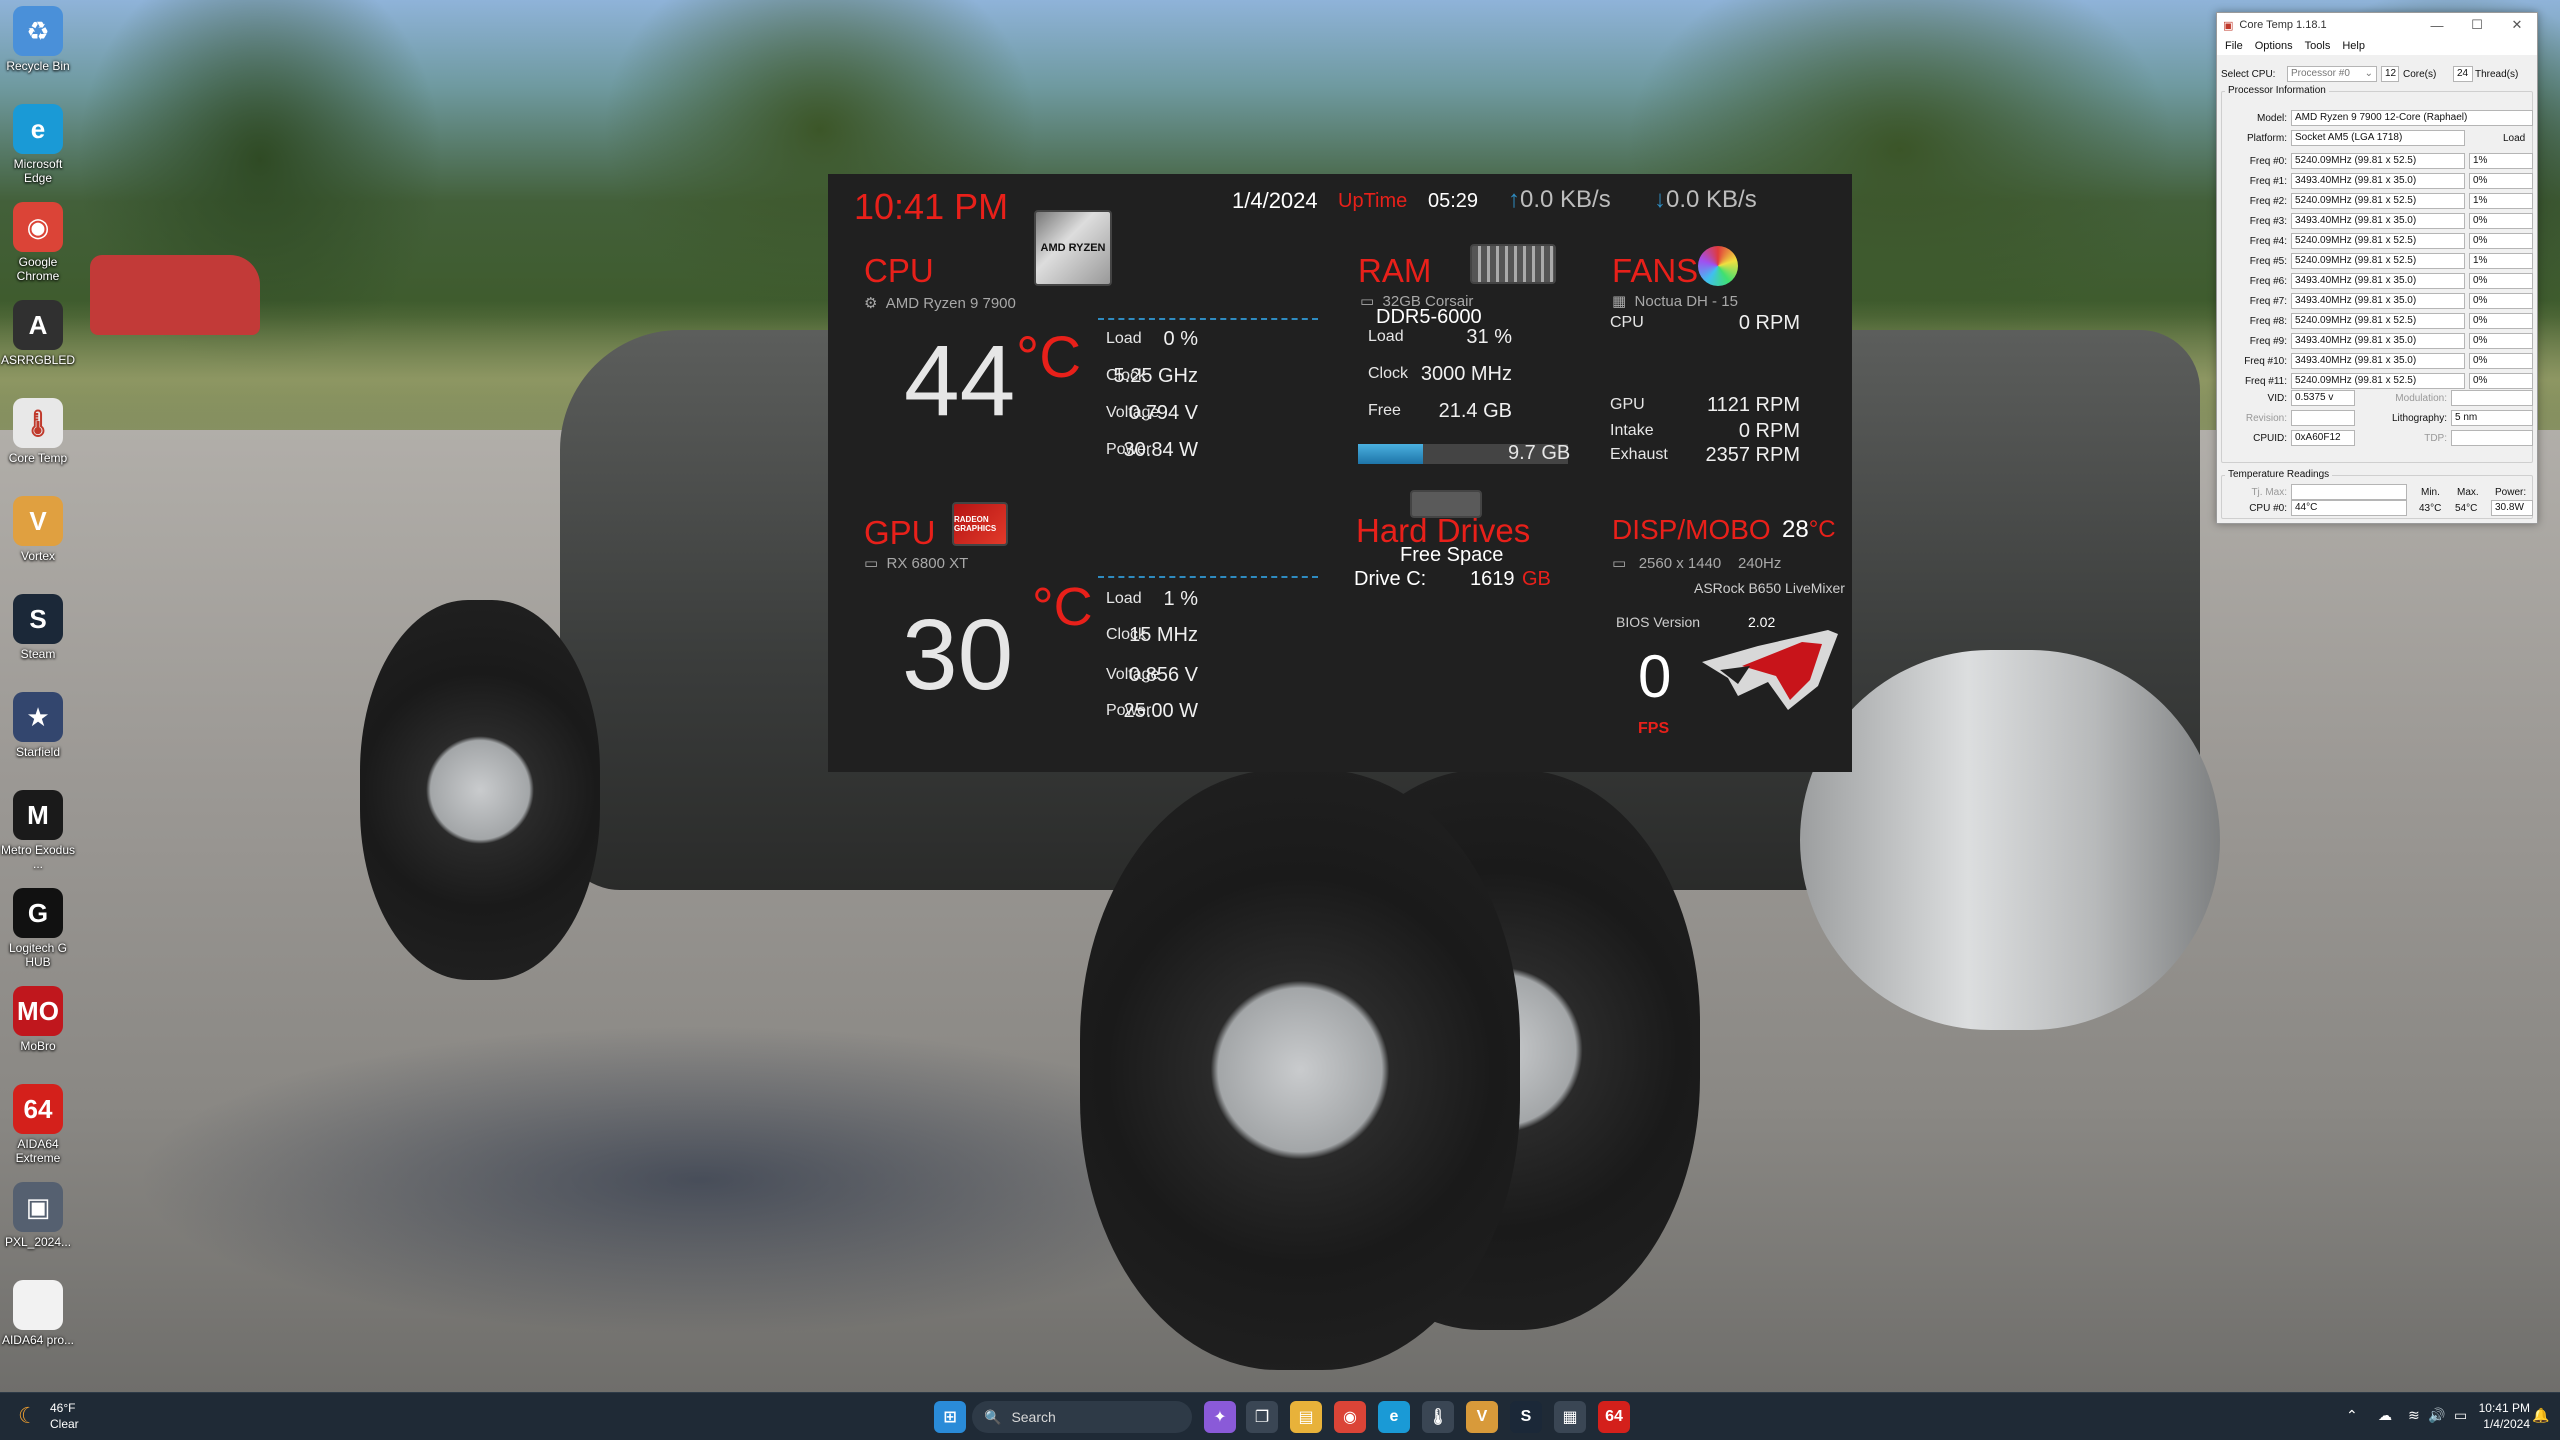 This screenshot has height=1440, width=2560. I want to click on tjmax-label: Tj. Max:, so click(2269, 492).